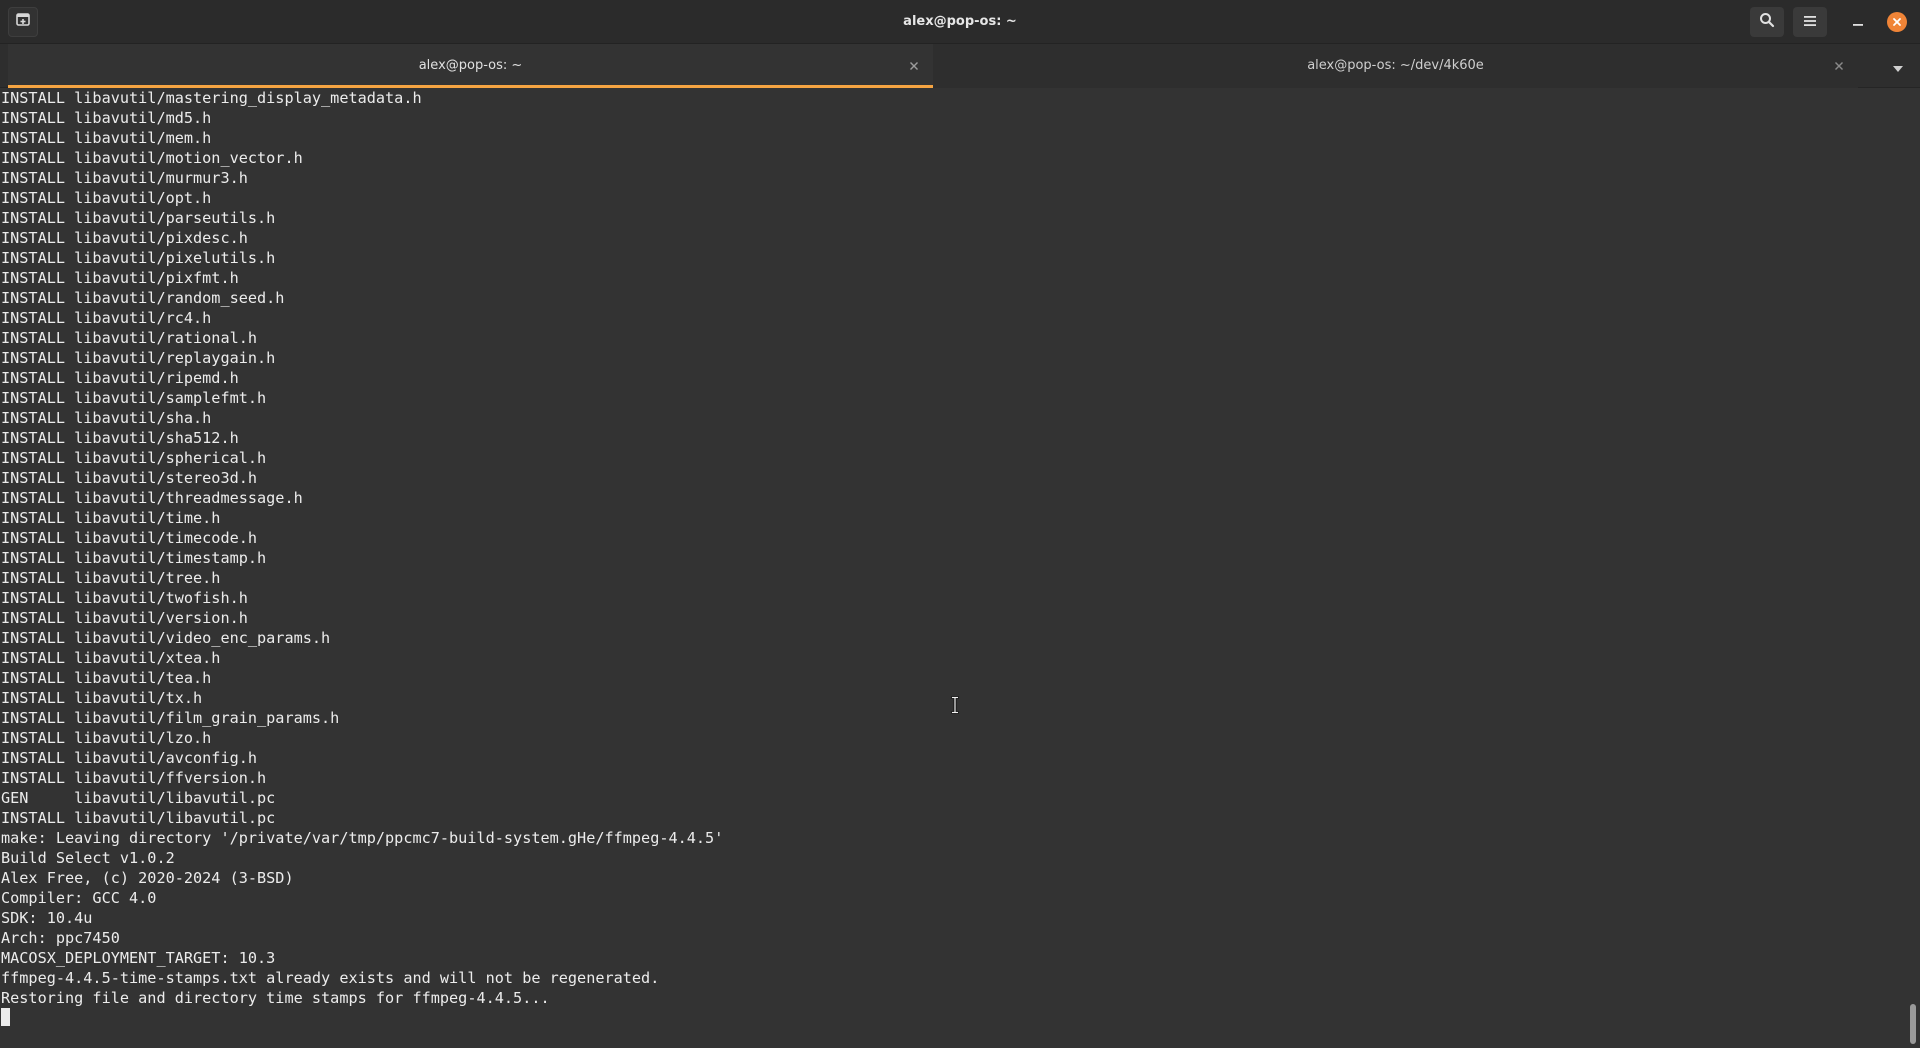 Image resolution: width=1920 pixels, height=1048 pixels. Describe the element at coordinates (129, 478) in the screenshot. I see `terminal-line: INSTALL libavutil/stereo3d.h` at that location.